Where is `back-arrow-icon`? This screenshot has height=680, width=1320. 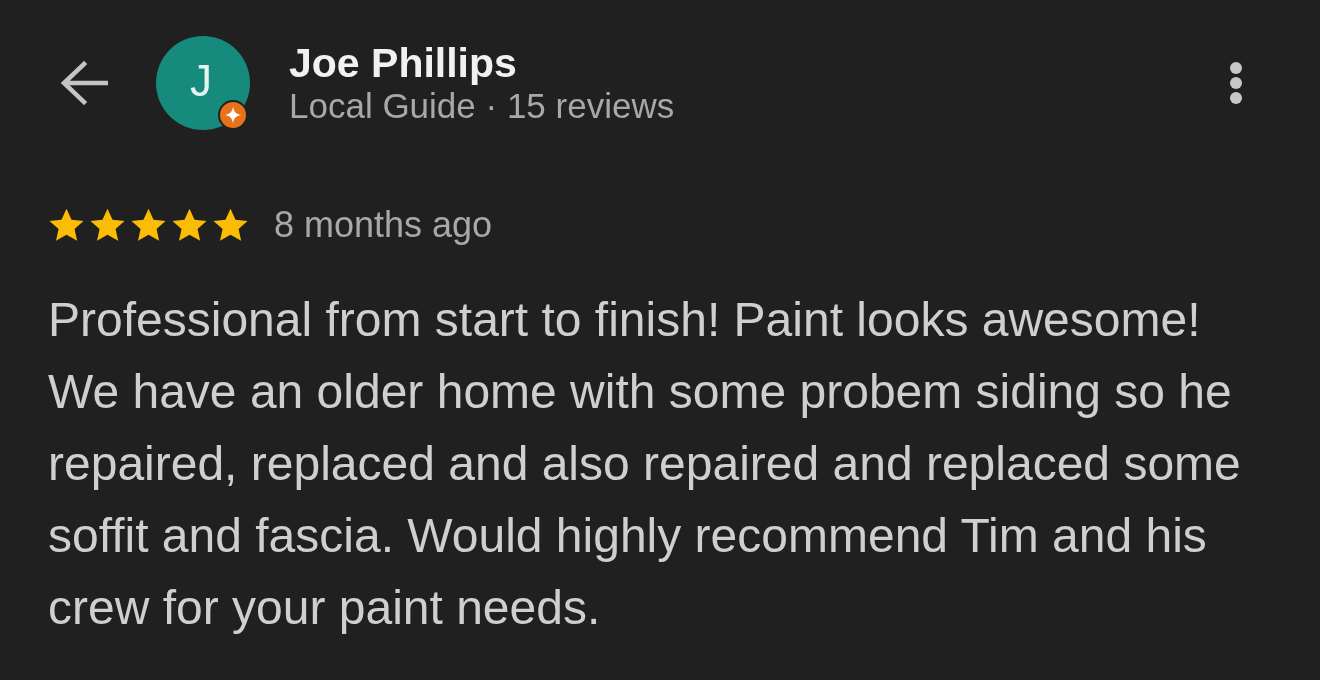 back-arrow-icon is located at coordinates (84, 83).